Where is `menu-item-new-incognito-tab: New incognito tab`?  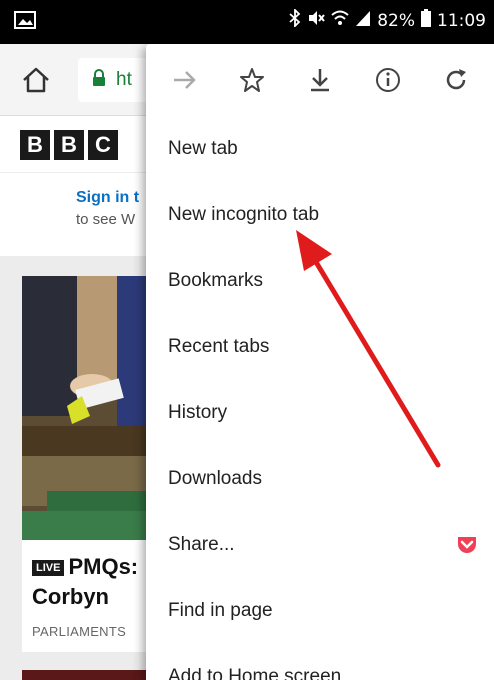 menu-item-new-incognito-tab: New incognito tab is located at coordinates (320, 215).